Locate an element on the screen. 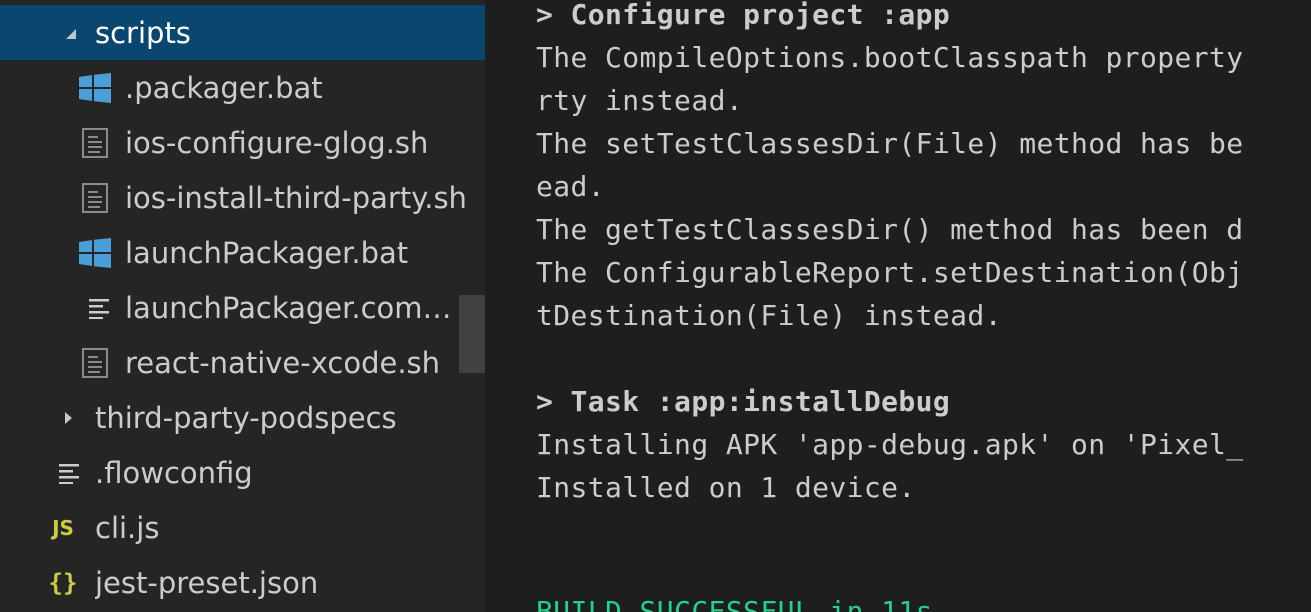 The height and width of the screenshot is (612, 1311). tree-item-react-native-xcode: react-native-xcode.sh is located at coordinates (242, 362).